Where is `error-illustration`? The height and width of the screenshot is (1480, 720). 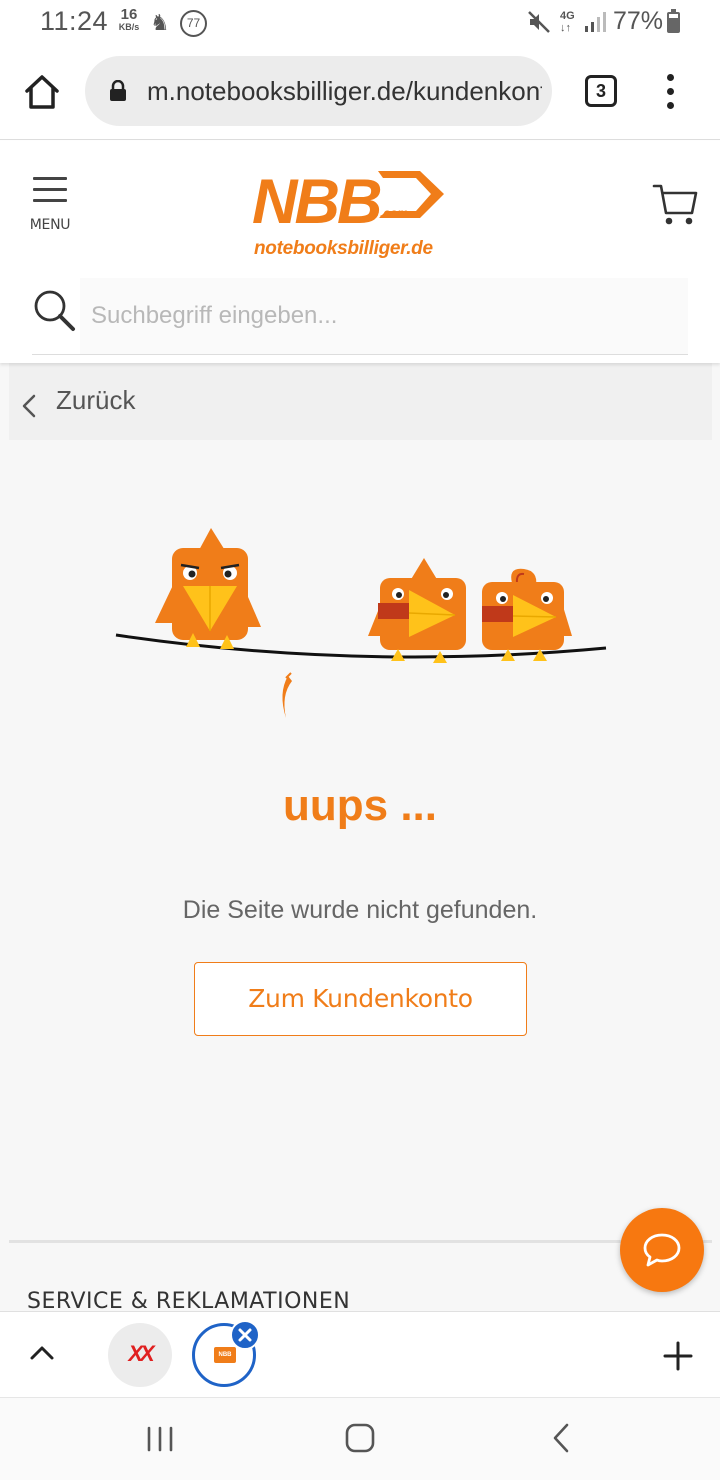 error-illustration is located at coordinates (361, 623).